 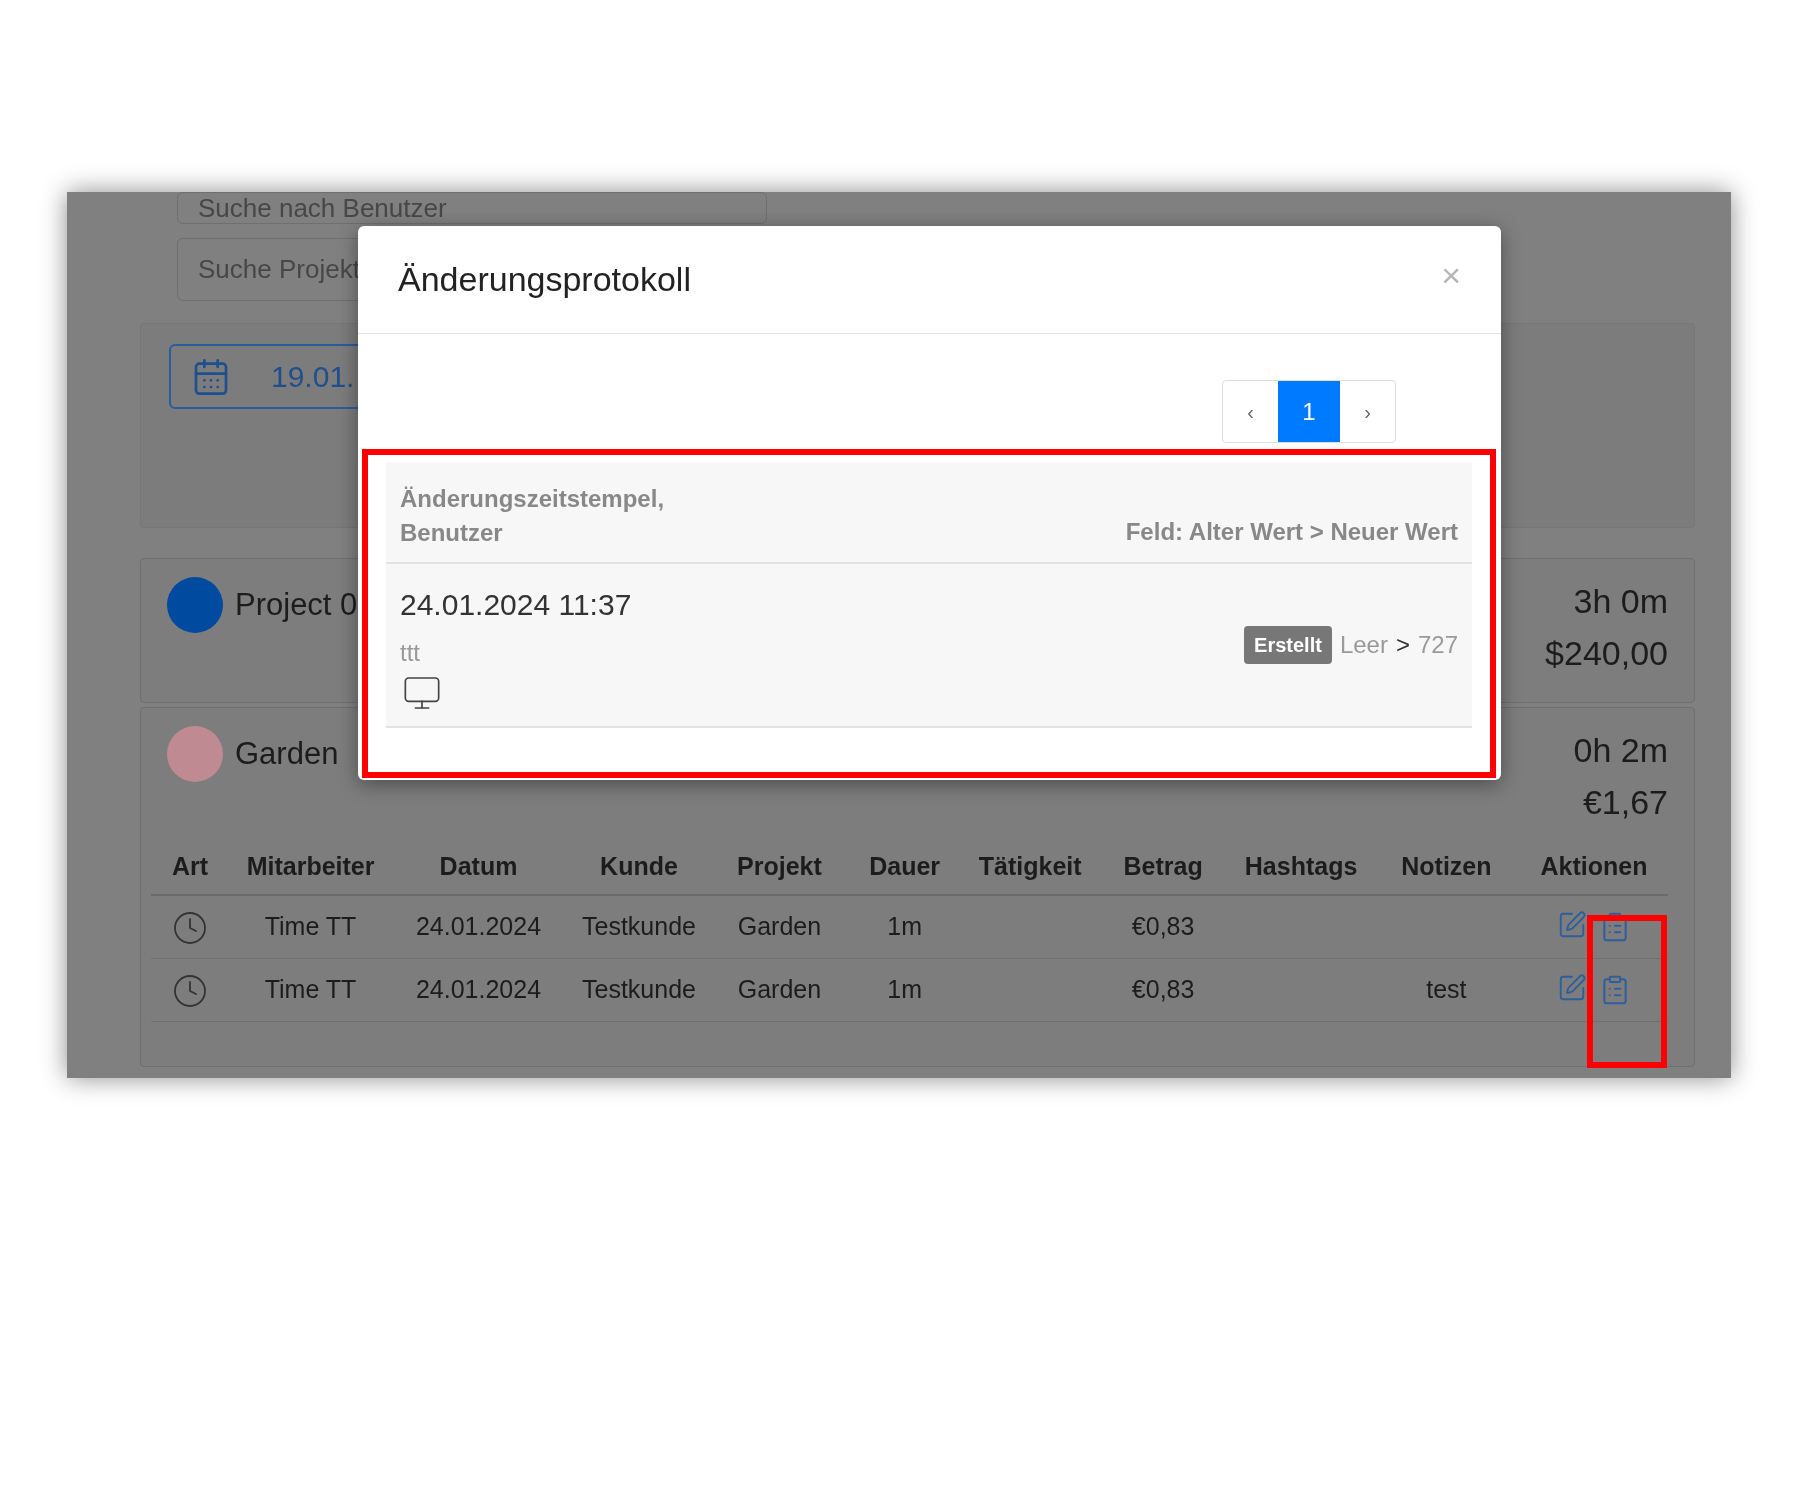 I want to click on search-field: Suche nach Benutzer, so click(x=472, y=208).